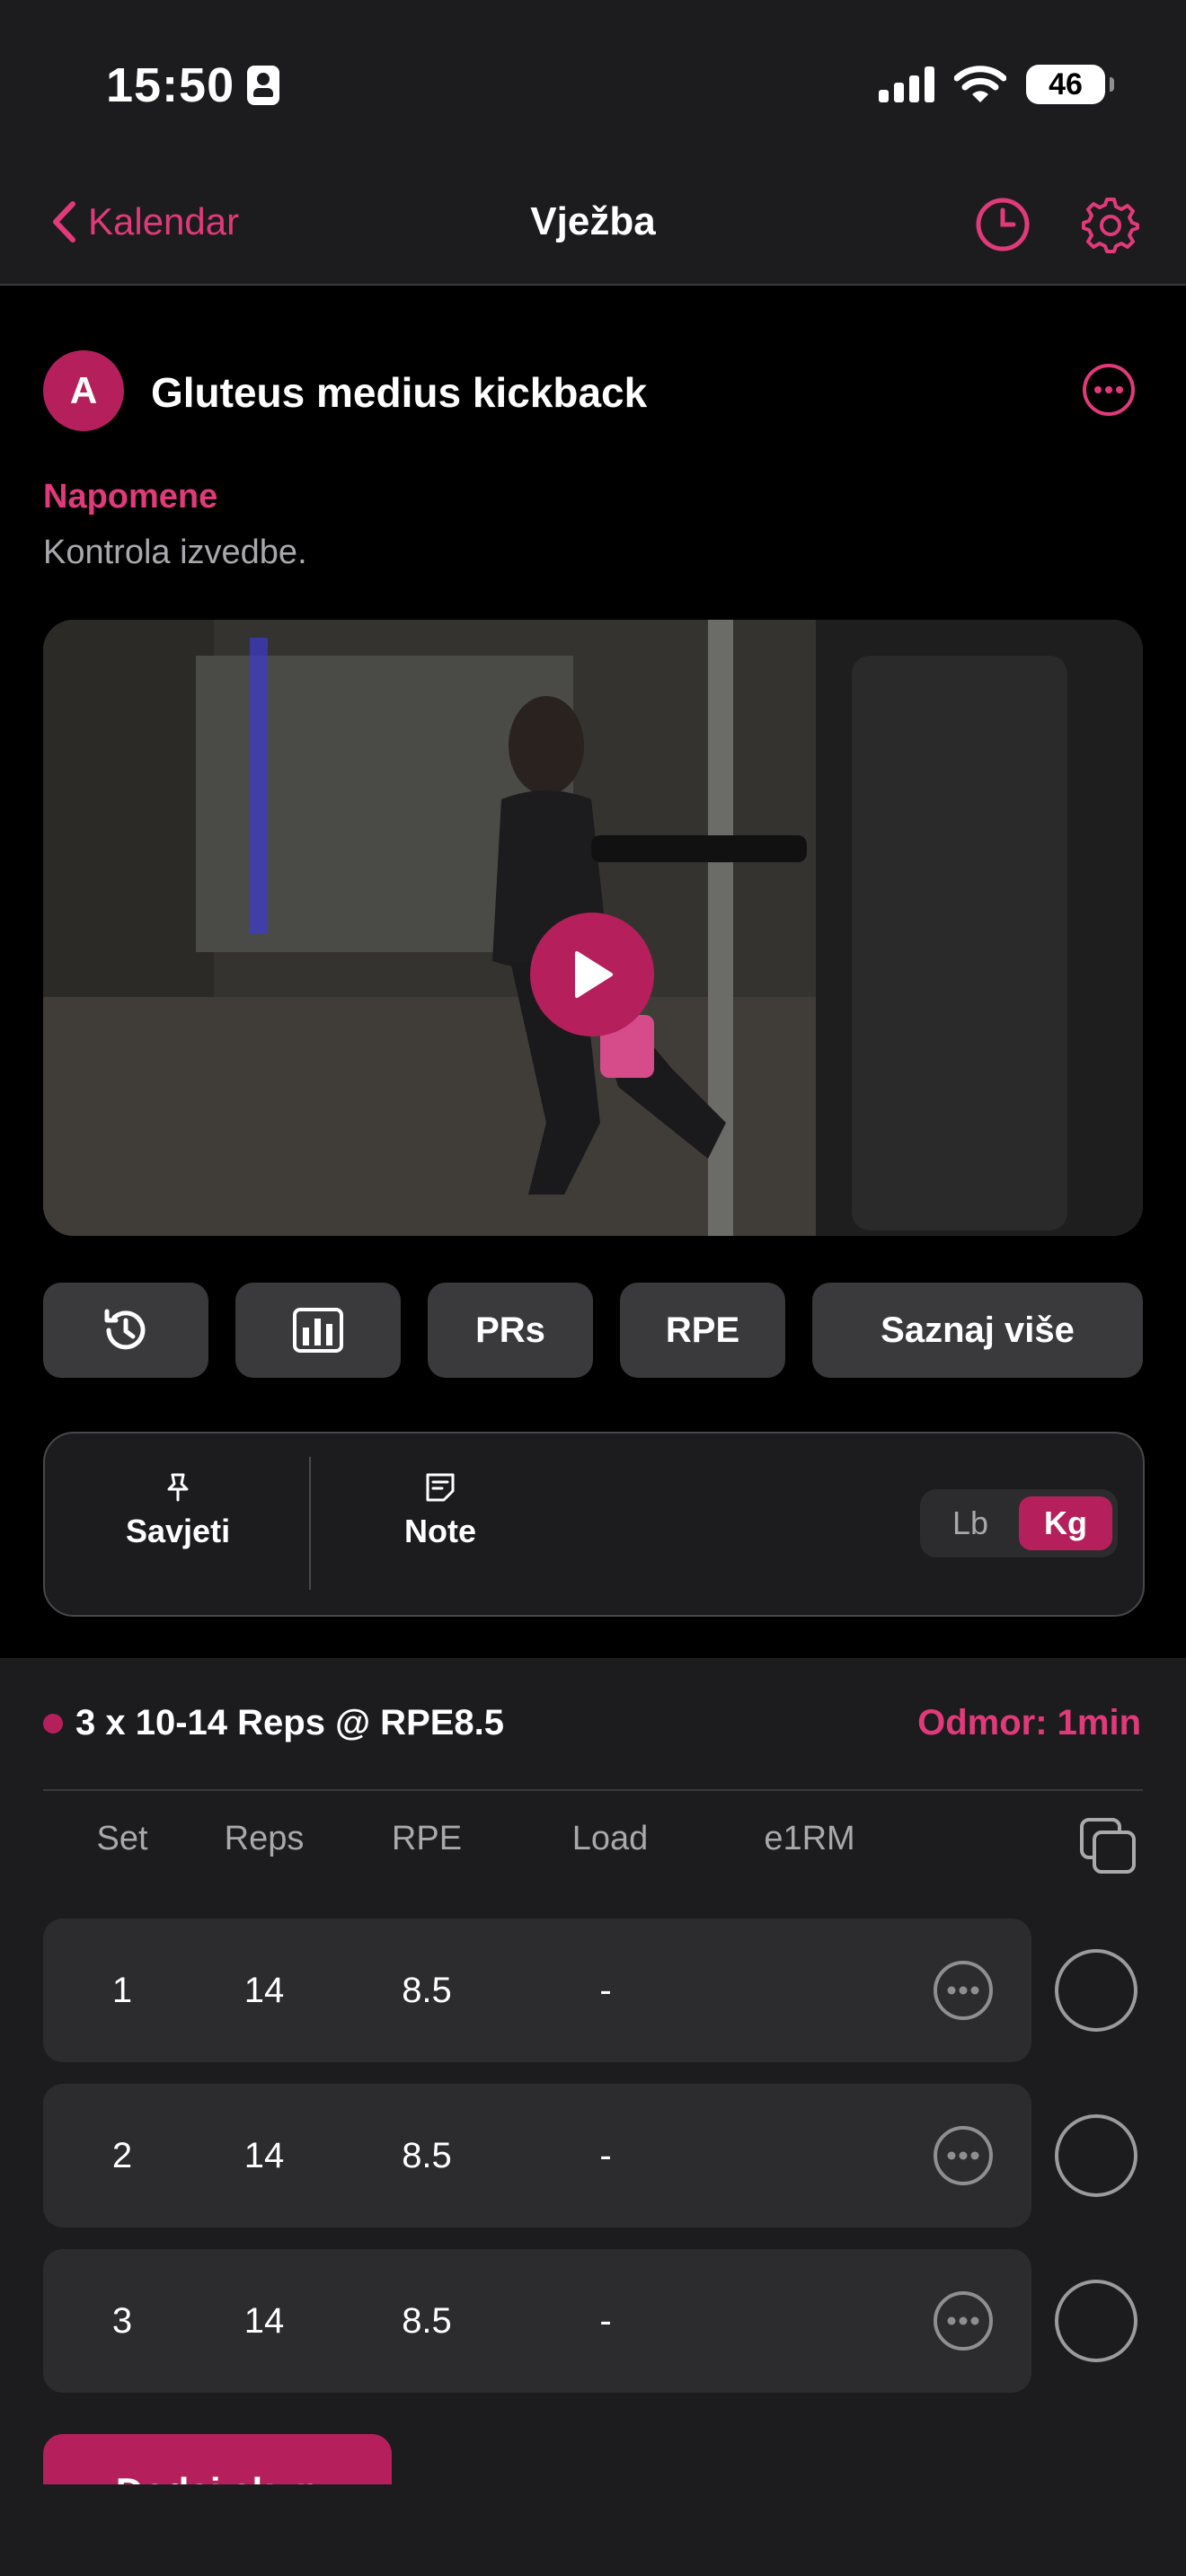 This screenshot has height=2576, width=1186. Describe the element at coordinates (593, 2530) in the screenshot. I see `bottom-fade` at that location.